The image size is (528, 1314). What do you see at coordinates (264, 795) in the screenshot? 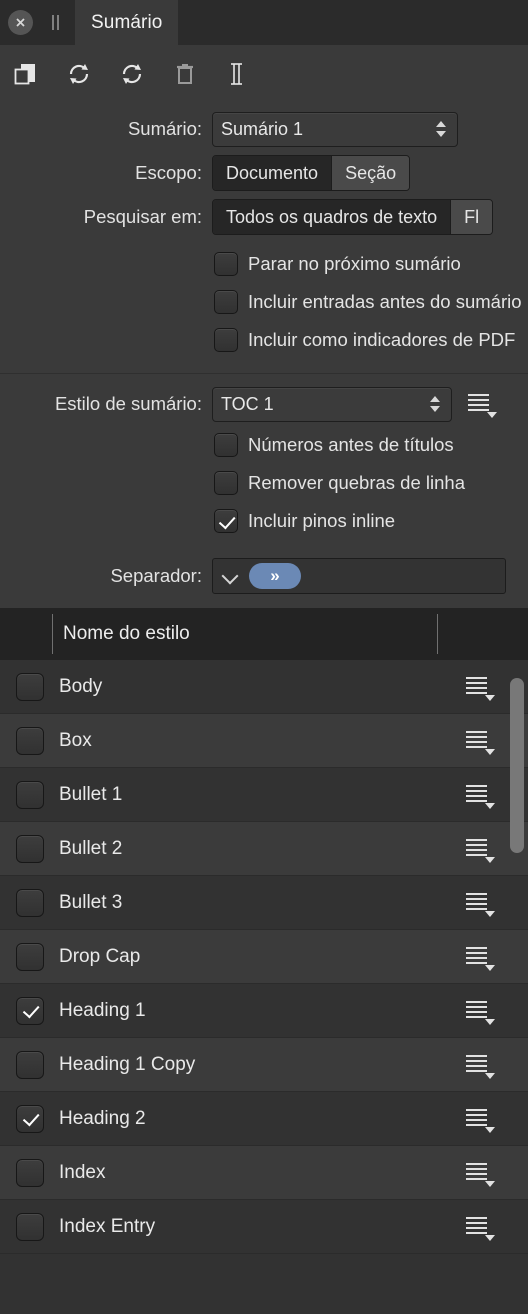
I see `table-row: Bullet 1` at bounding box center [264, 795].